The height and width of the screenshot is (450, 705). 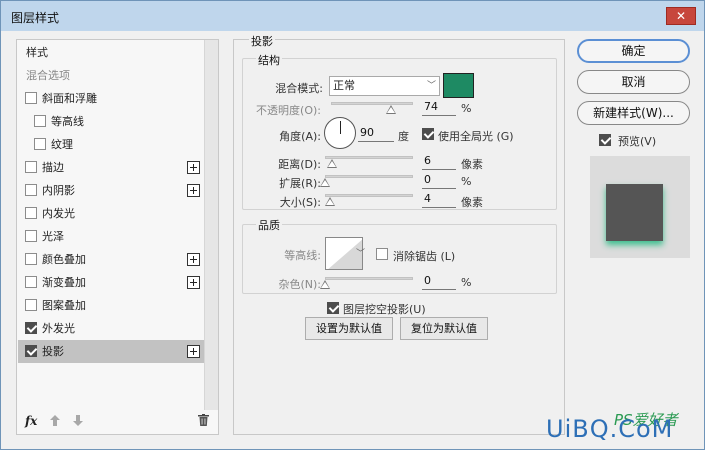 What do you see at coordinates (634, 212) in the screenshot?
I see `preview-square` at bounding box center [634, 212].